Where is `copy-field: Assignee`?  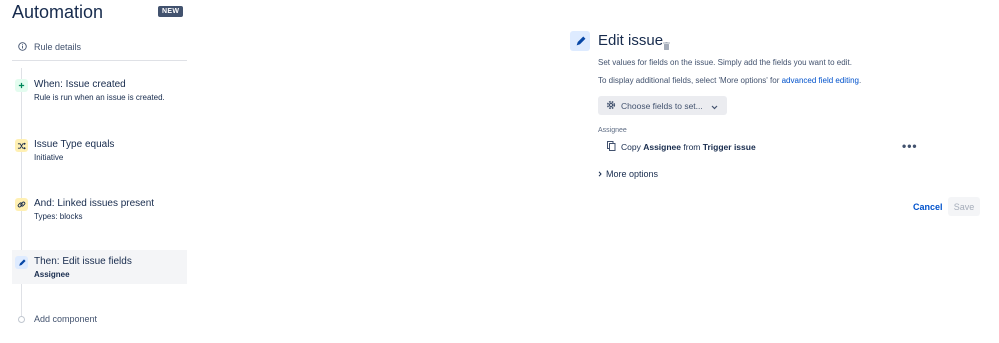
copy-field: Assignee is located at coordinates (662, 147).